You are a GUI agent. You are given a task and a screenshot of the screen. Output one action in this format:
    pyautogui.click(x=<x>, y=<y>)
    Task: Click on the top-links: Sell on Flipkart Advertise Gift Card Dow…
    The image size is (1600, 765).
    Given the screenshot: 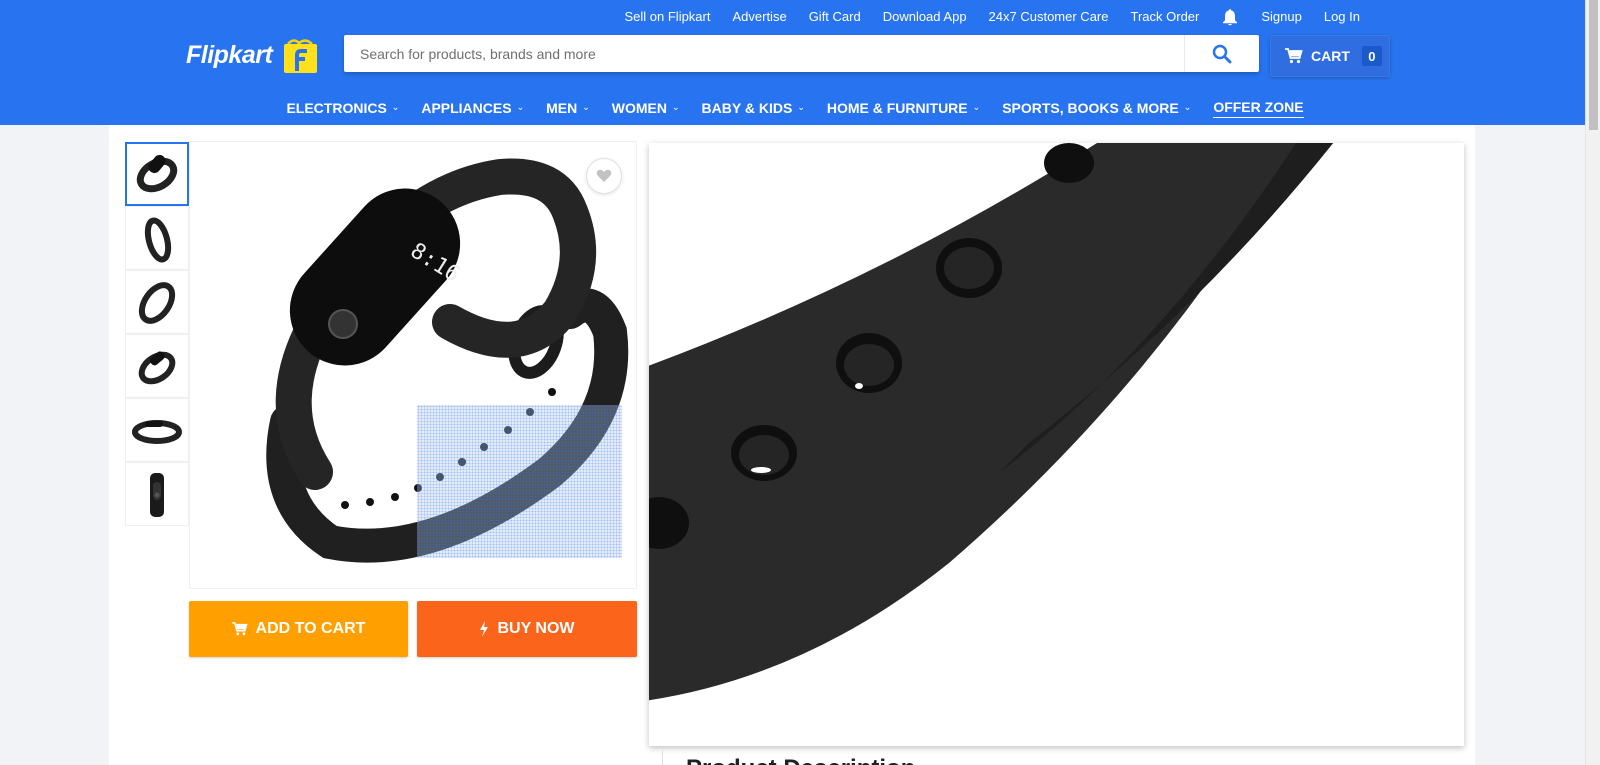 What is the action you would take?
    pyautogui.click(x=981, y=17)
    